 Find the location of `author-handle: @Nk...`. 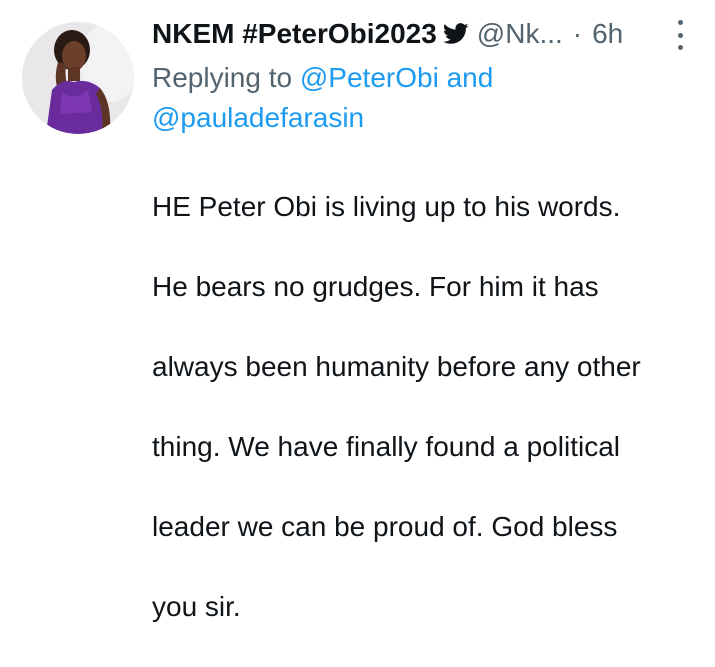

author-handle: @Nk... is located at coordinates (520, 34).